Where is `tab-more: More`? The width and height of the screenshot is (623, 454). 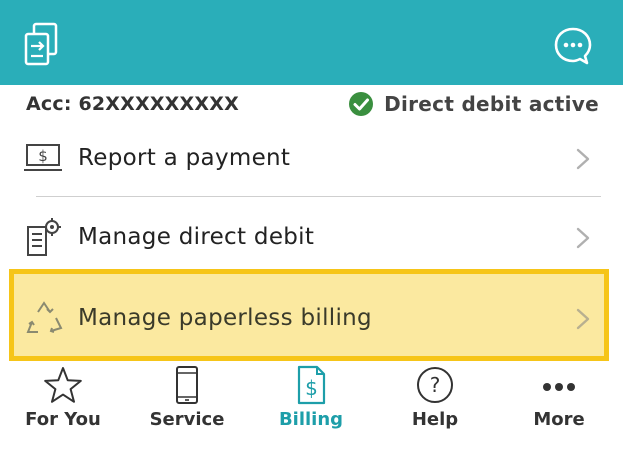
tab-more: More is located at coordinates (559, 407).